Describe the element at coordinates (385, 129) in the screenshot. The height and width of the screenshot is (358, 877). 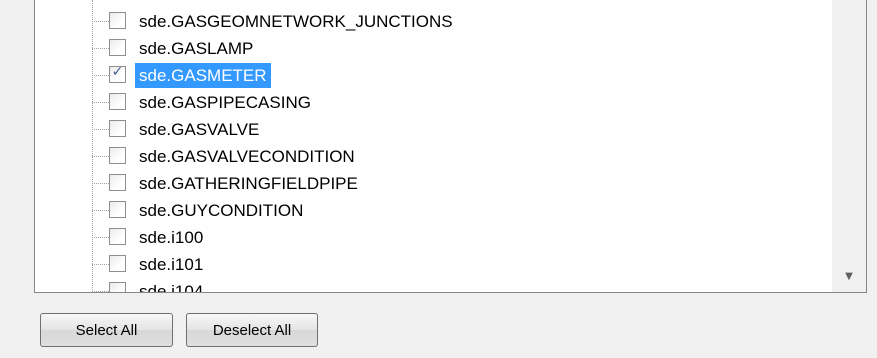
I see `tree-item: sde.GASVALVE` at that location.